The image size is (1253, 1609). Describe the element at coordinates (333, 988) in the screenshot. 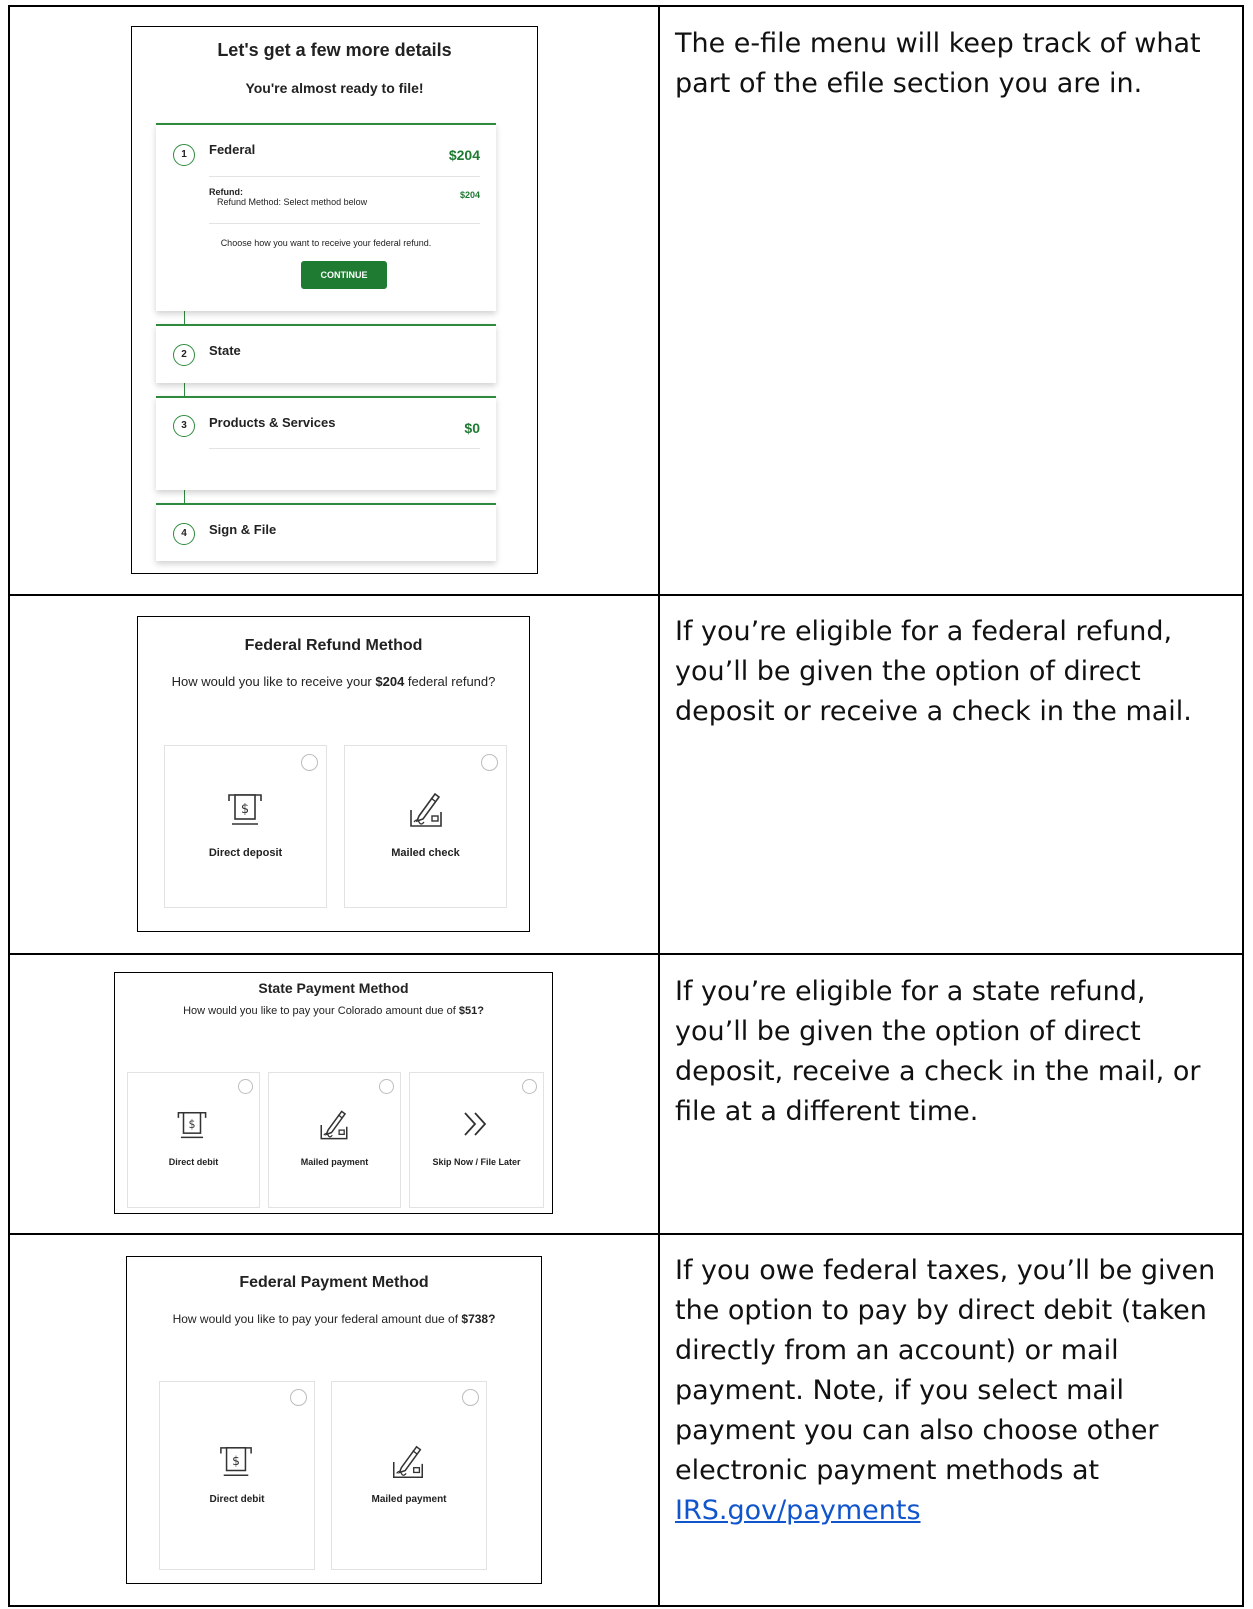

I see `state-payment-title: State Payment Method` at that location.